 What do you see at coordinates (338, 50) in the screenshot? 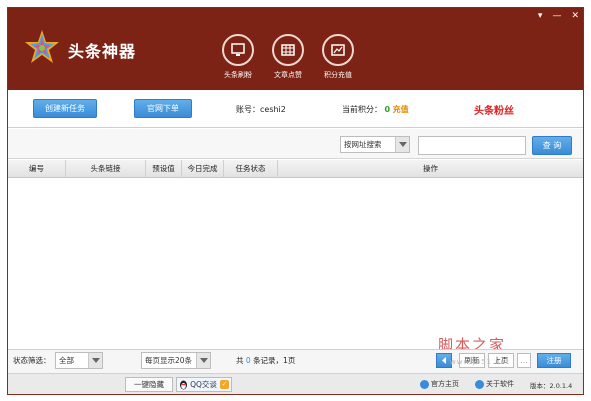
I see `chart-icon` at bounding box center [338, 50].